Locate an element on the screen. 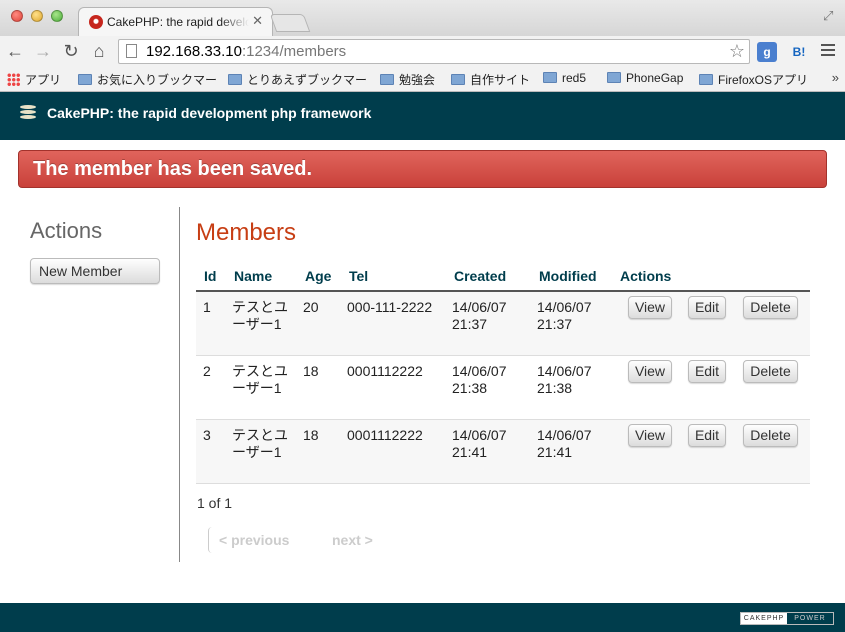  bookmark-folder: FirefoxOSアプリ is located at coordinates (753, 79).